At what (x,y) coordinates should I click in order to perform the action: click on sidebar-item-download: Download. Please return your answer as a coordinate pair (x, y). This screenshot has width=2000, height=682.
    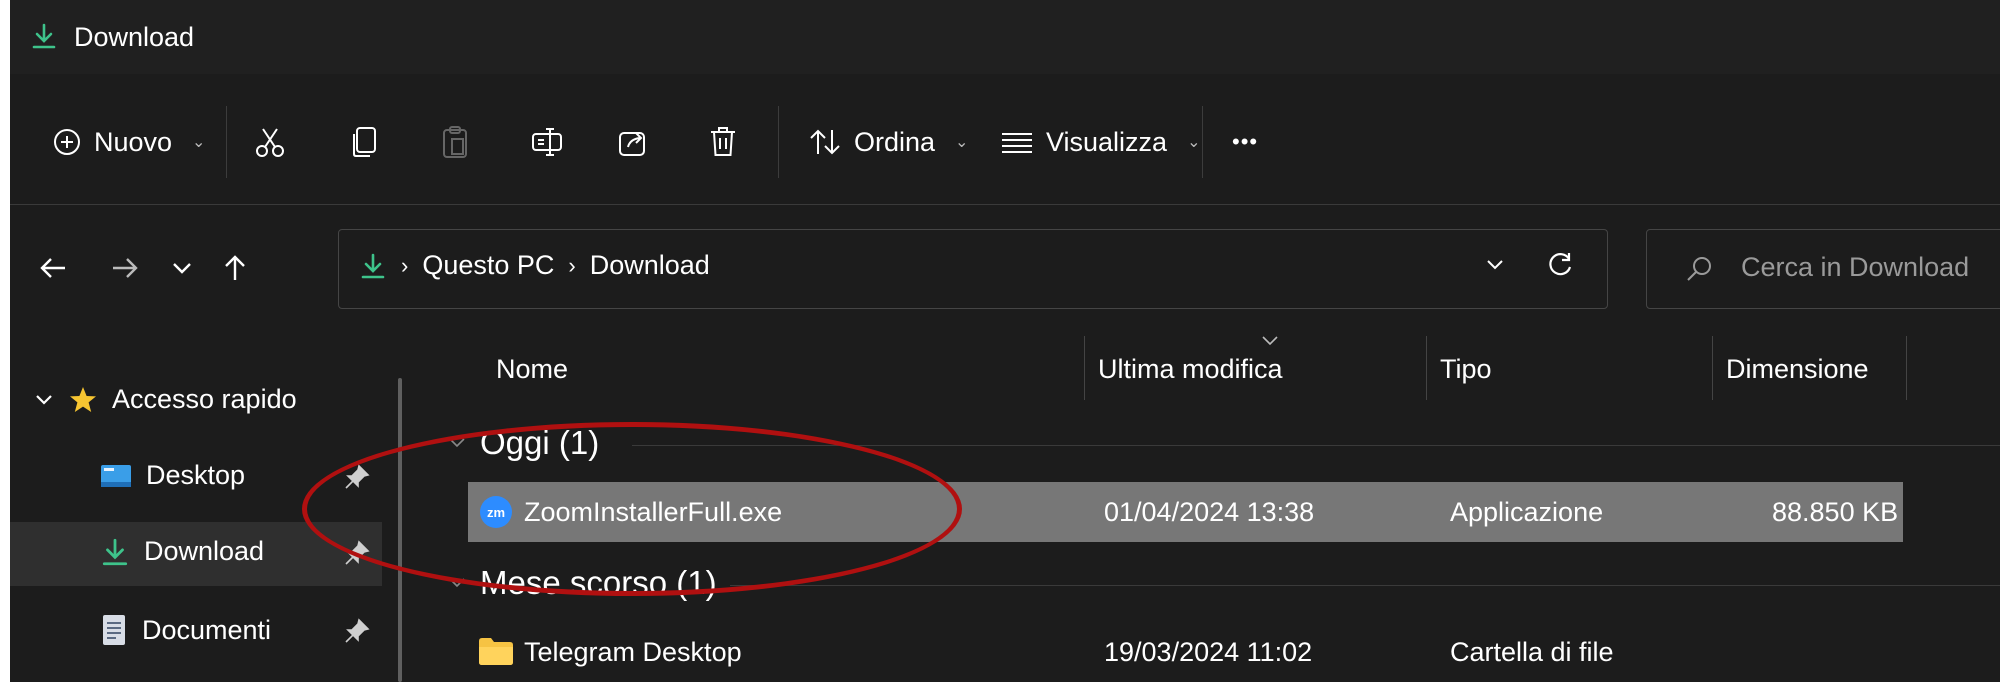
    Looking at the image, I should click on (182, 551).